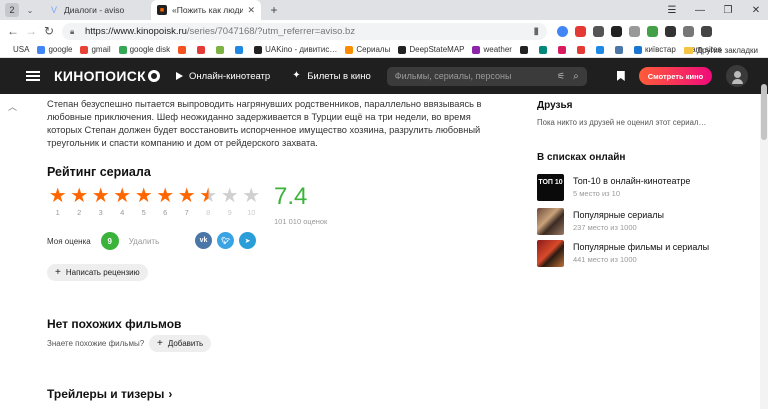 The image size is (768, 409). I want to click on plus-icon: +, so click(160, 343).